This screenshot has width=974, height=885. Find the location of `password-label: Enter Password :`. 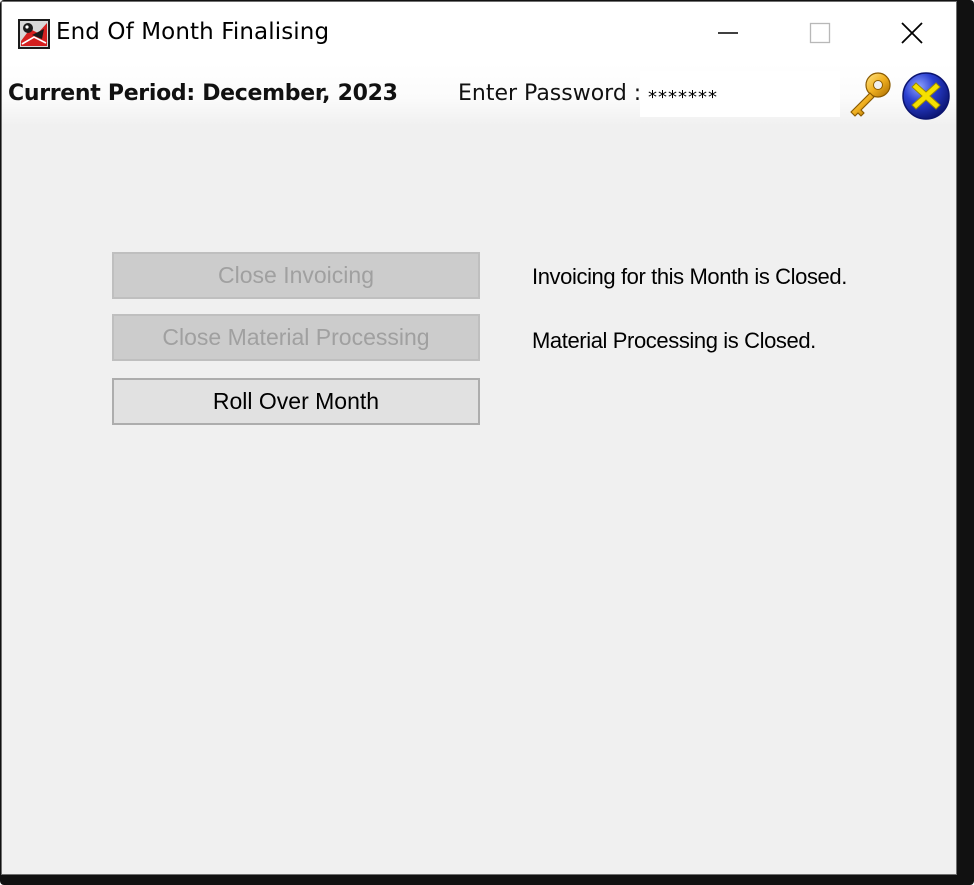

password-label: Enter Password : is located at coordinates (550, 93).